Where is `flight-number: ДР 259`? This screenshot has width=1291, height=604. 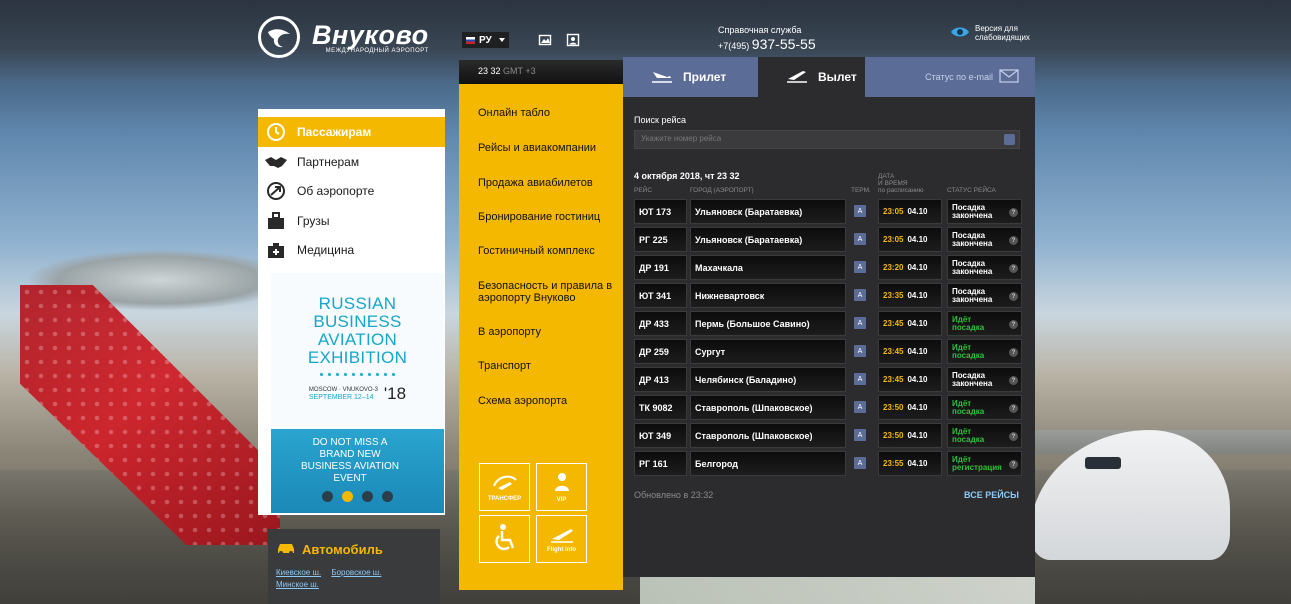 flight-number: ДР 259 is located at coordinates (660, 351).